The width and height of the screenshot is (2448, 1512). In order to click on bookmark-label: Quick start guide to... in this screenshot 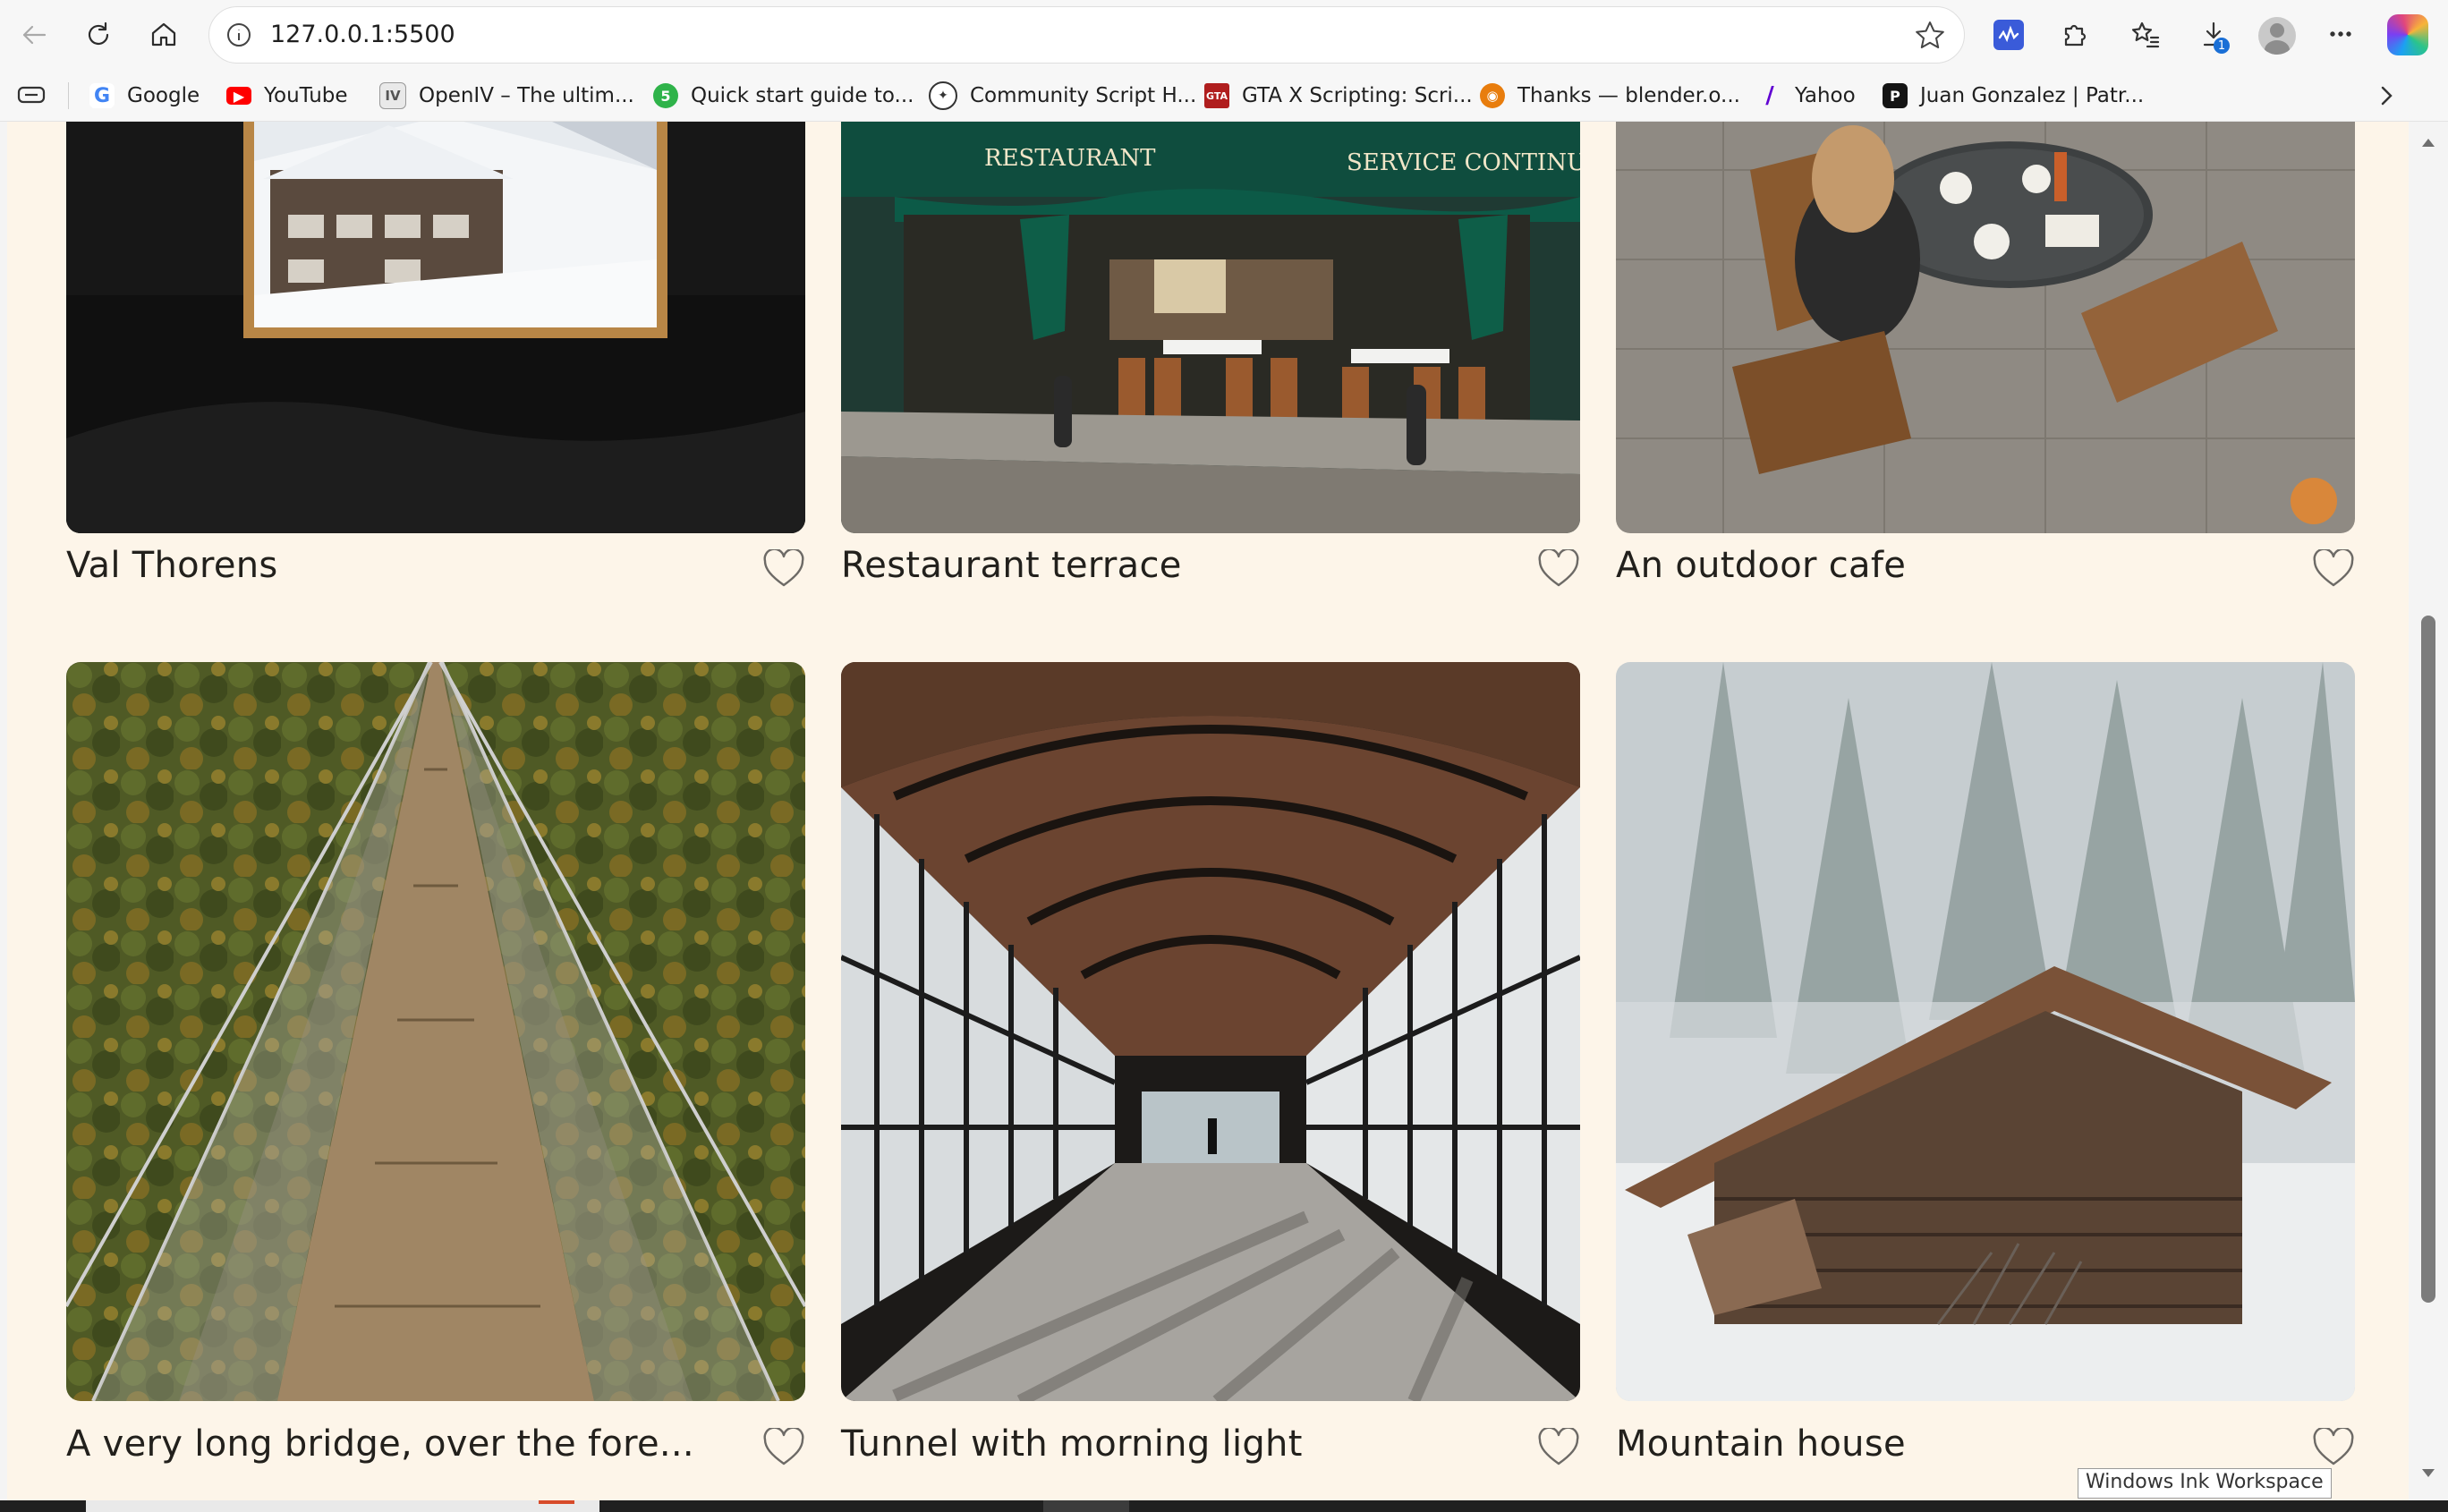, I will do `click(802, 95)`.